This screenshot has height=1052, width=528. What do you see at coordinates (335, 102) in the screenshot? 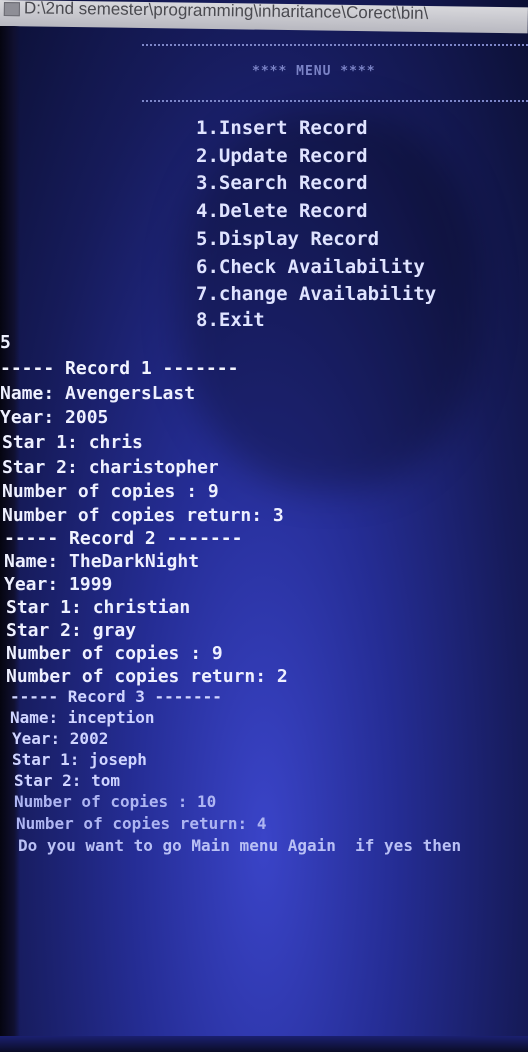
I see `menu-bottom-border` at bounding box center [335, 102].